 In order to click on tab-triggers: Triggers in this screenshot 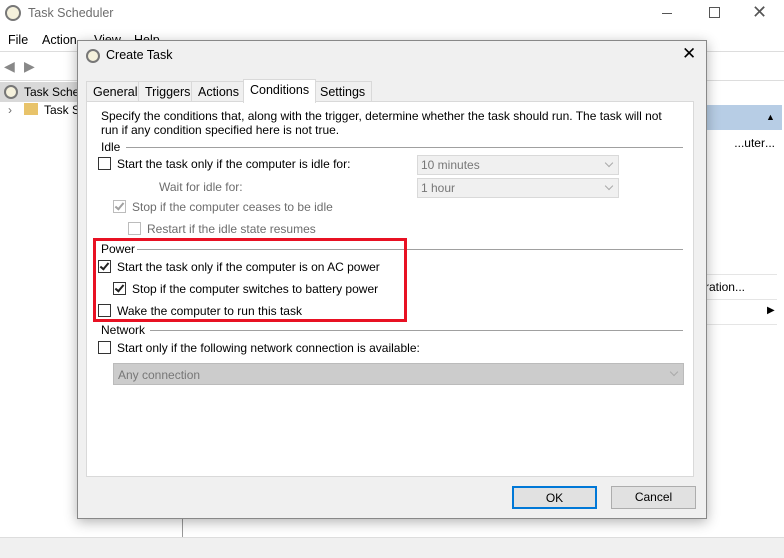, I will do `click(168, 91)`.